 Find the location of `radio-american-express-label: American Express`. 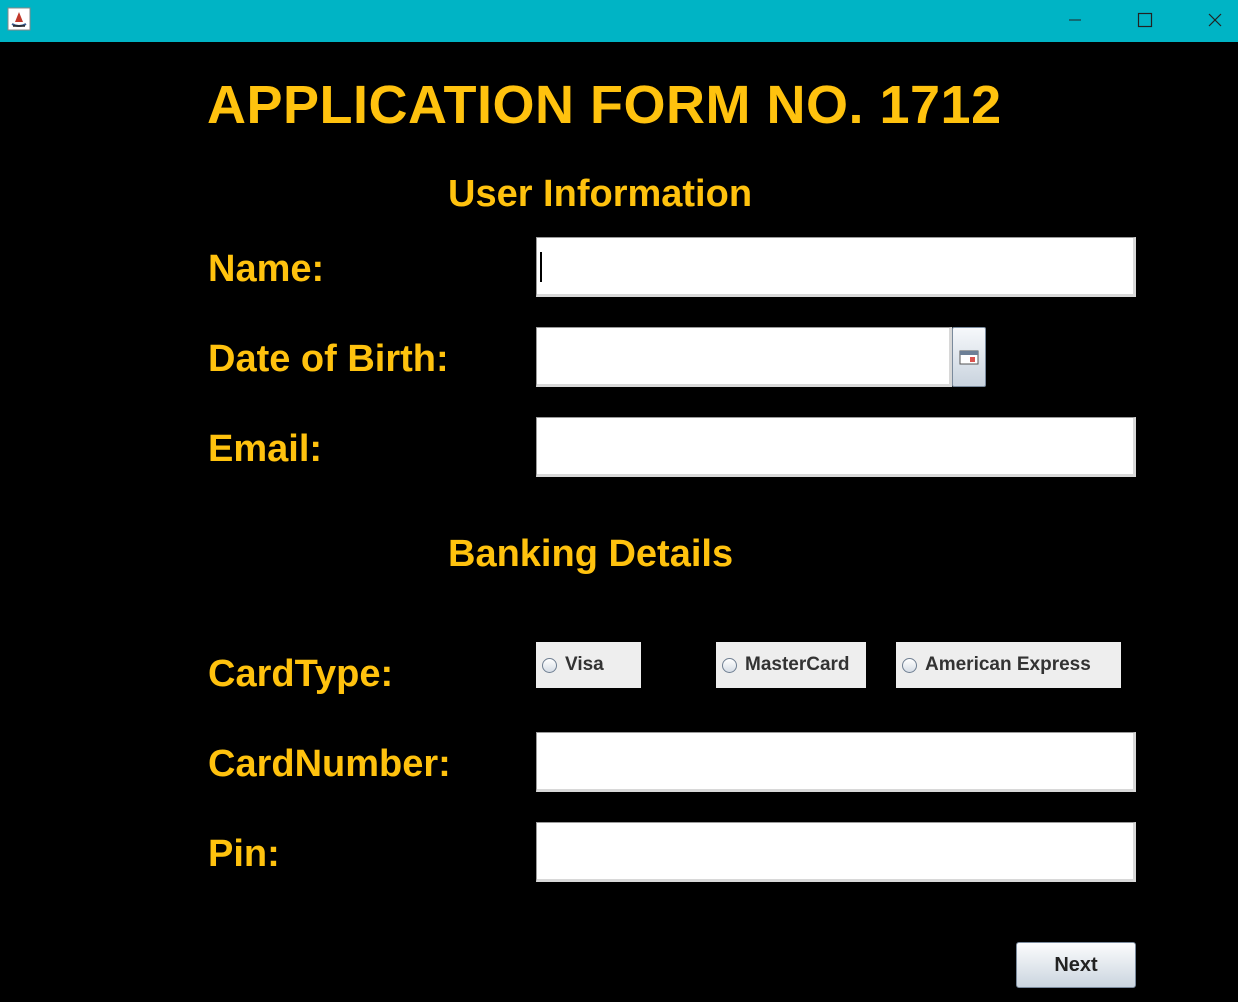

radio-american-express-label: American Express is located at coordinates (1008, 664).